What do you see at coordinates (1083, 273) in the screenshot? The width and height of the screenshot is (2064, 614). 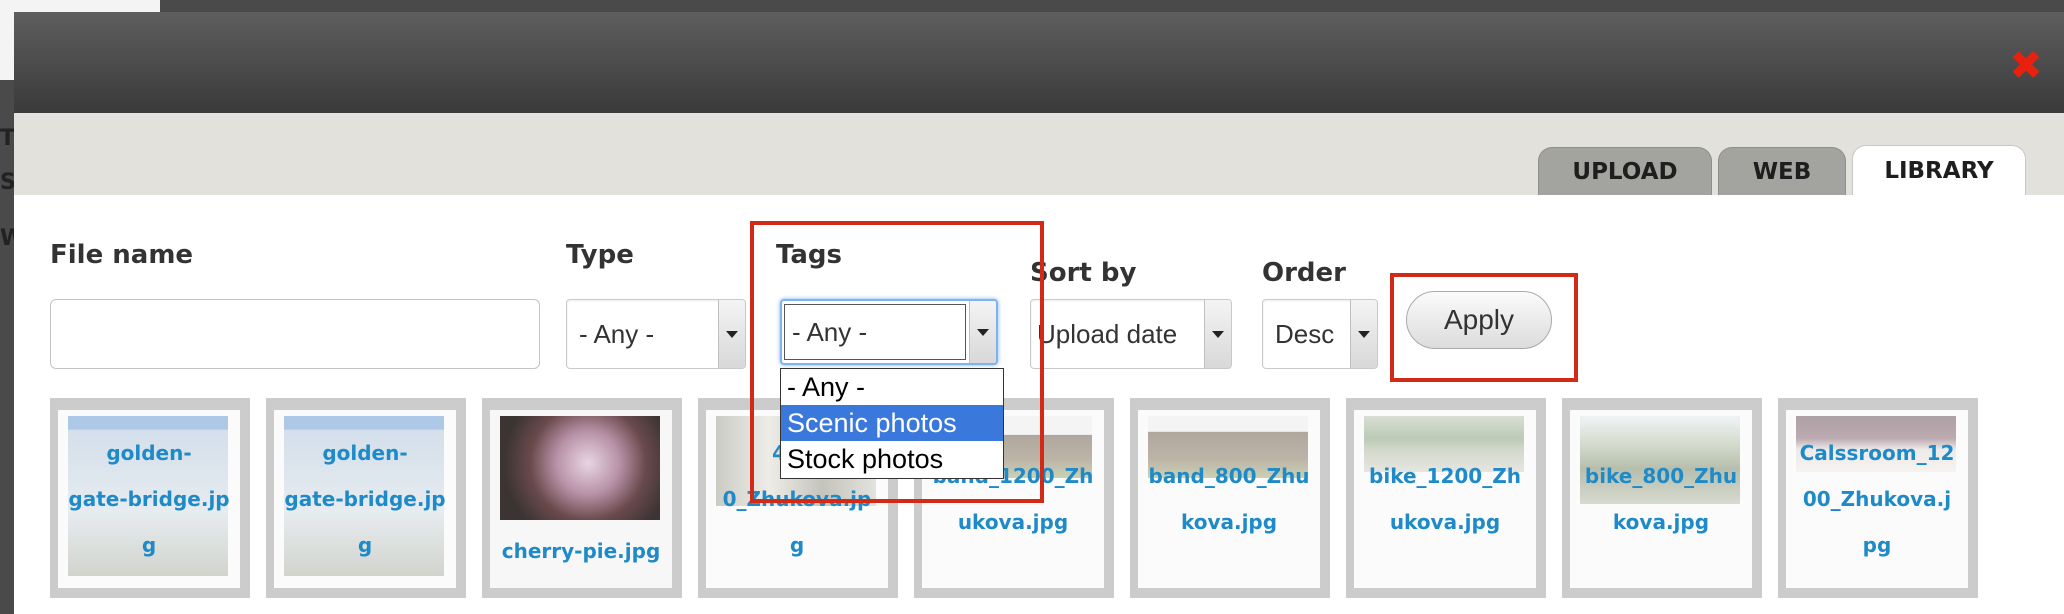 I see `sort-by-label: Sort by` at bounding box center [1083, 273].